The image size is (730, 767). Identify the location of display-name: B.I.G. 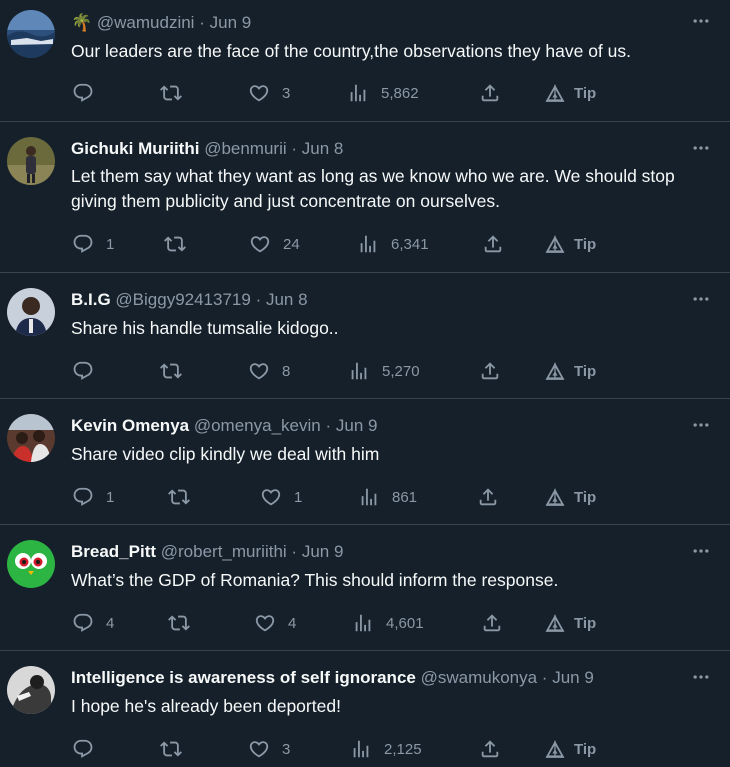
(91, 299).